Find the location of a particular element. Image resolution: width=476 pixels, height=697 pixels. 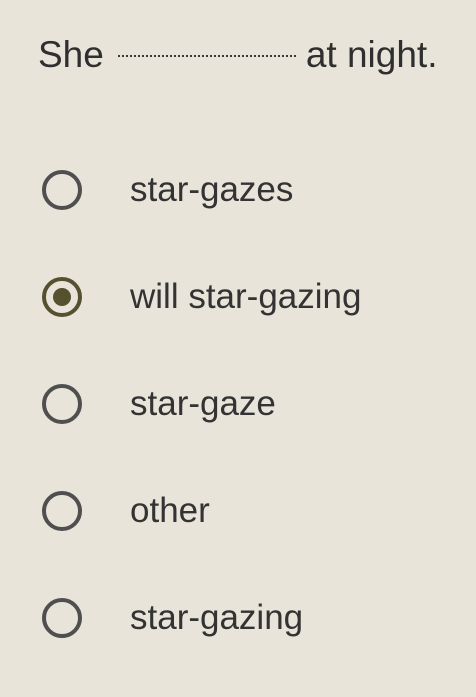

option-label: star-gaze is located at coordinates (203, 403).